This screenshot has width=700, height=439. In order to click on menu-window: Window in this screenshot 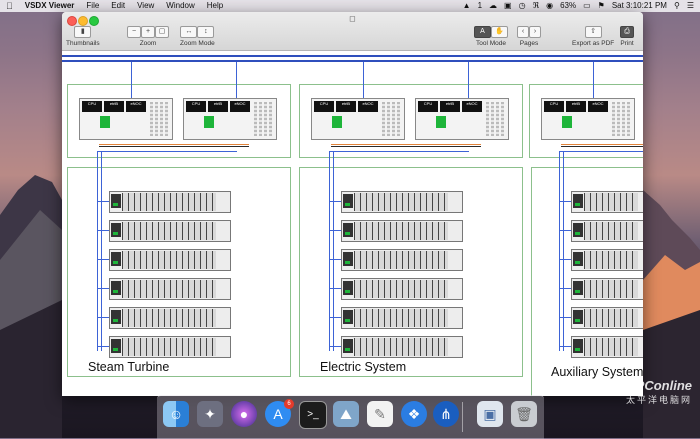, I will do `click(180, 6)`.